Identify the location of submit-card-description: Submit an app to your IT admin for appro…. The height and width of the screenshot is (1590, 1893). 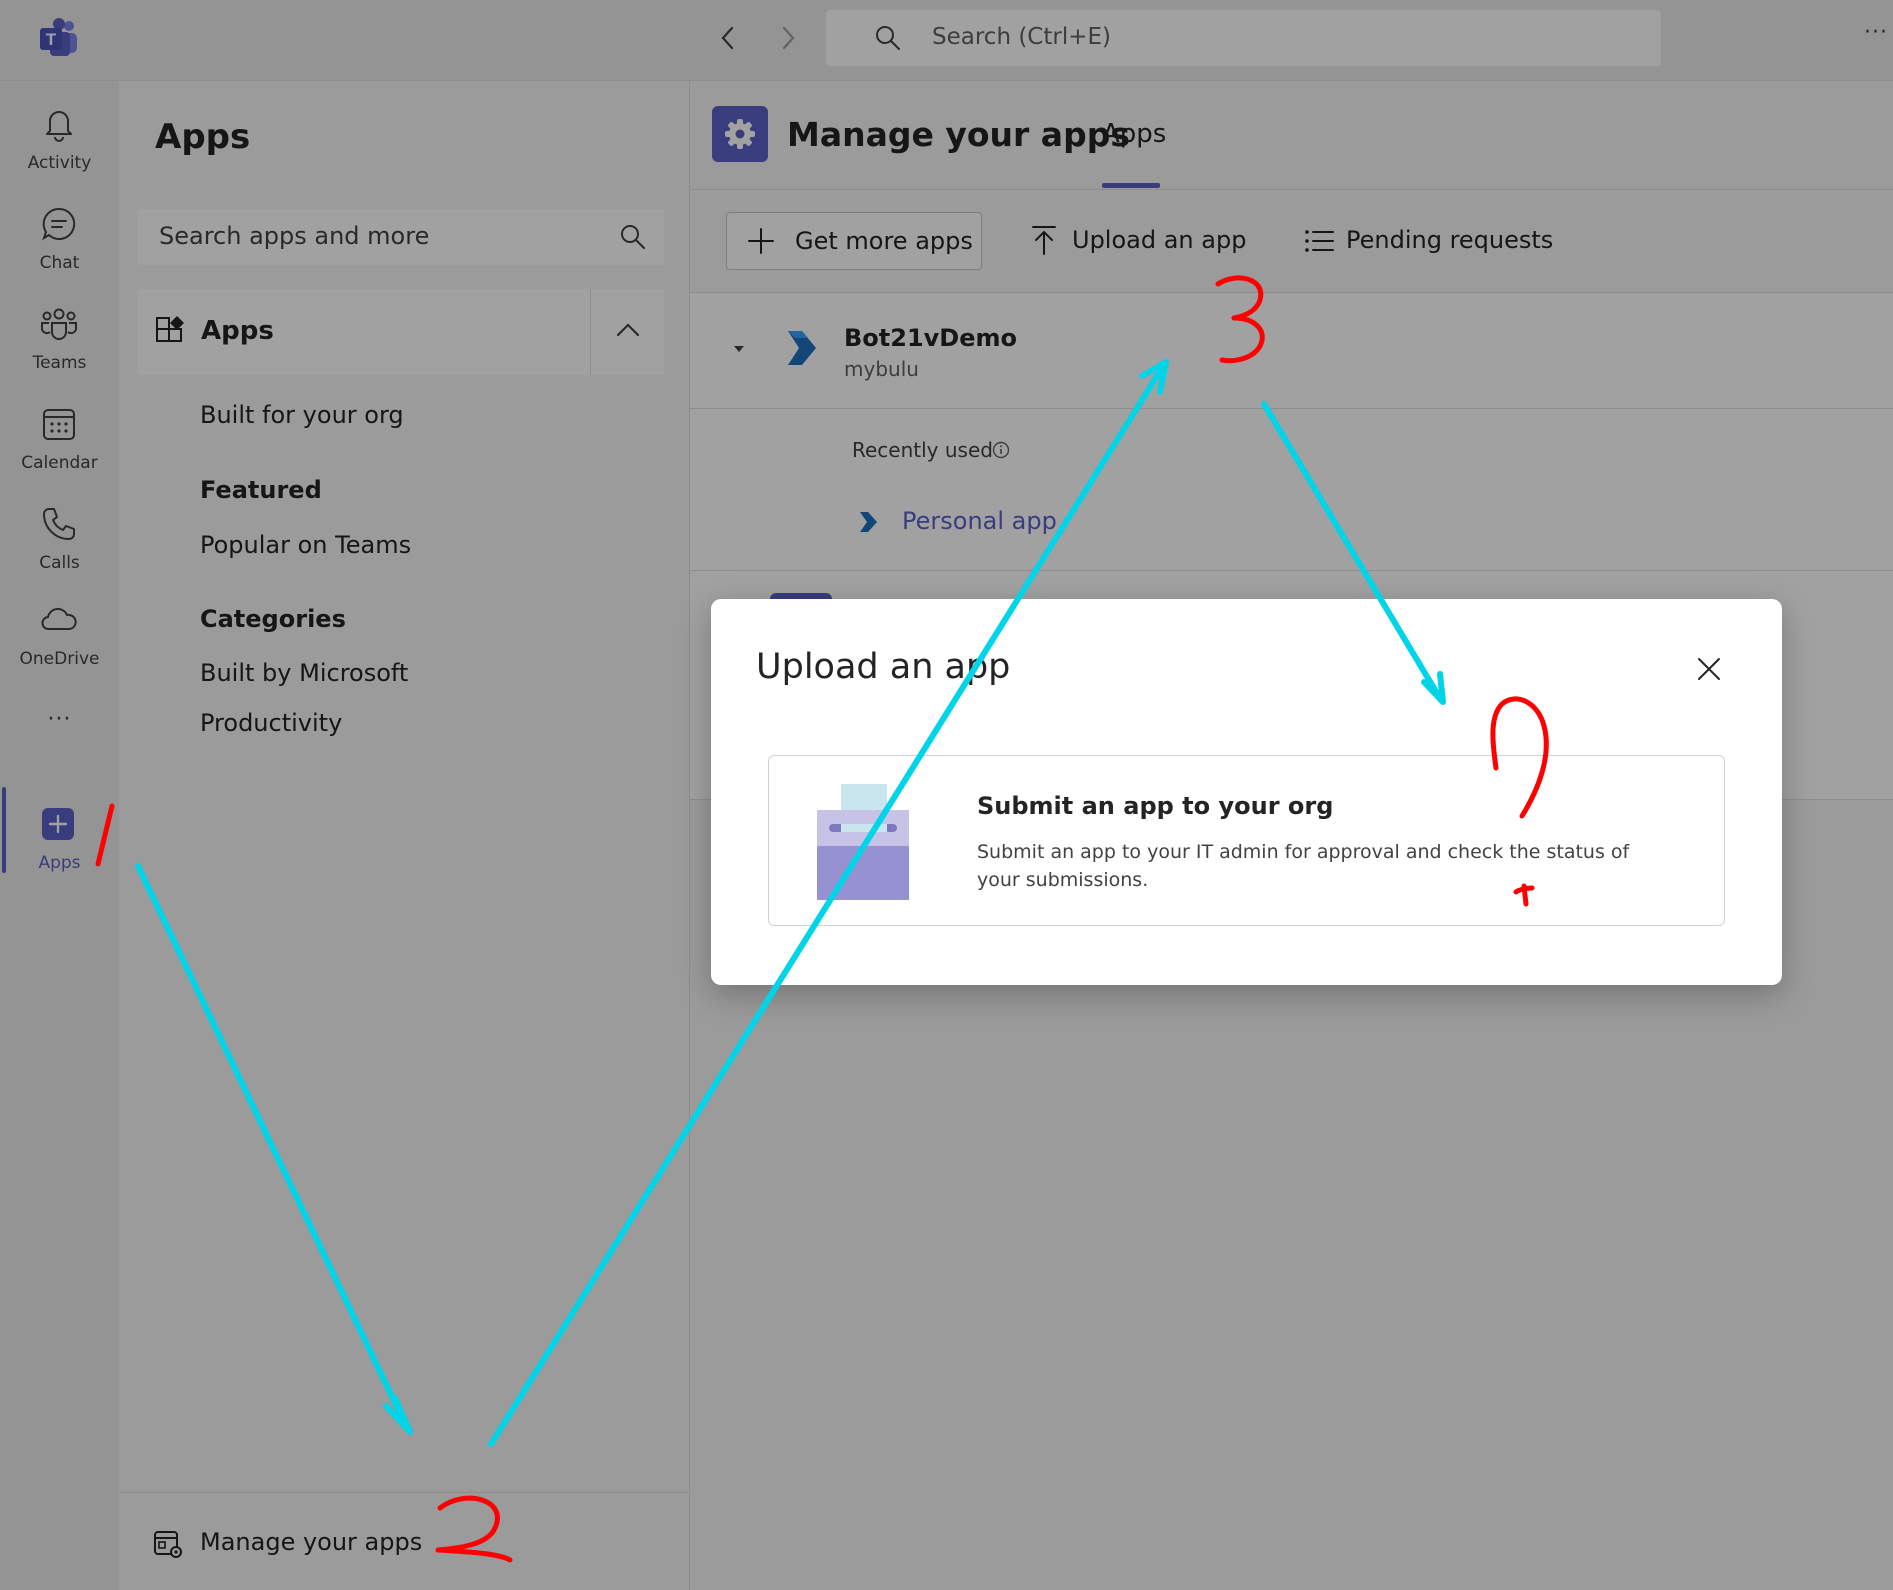
(1303, 866).